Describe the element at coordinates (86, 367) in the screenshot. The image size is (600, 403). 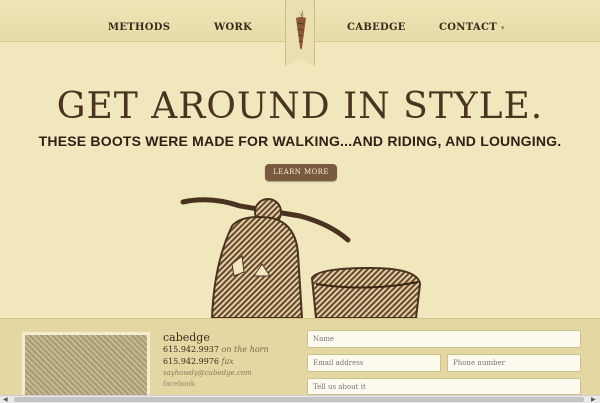
I see `location-photo` at that location.